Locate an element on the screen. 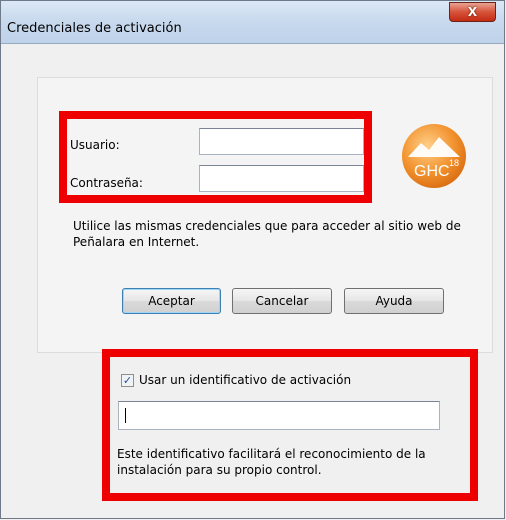  window-title: Credenciales de activación is located at coordinates (94, 28).